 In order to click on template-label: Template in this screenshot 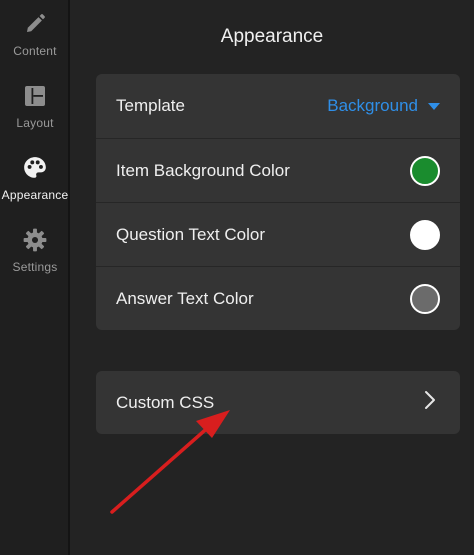, I will do `click(150, 105)`.